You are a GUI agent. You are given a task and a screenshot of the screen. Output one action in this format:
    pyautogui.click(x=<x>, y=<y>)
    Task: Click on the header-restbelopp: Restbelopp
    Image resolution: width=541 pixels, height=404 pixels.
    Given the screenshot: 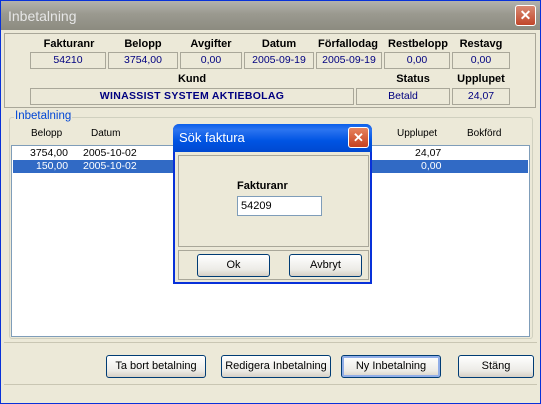 What is the action you would take?
    pyautogui.click(x=418, y=44)
    